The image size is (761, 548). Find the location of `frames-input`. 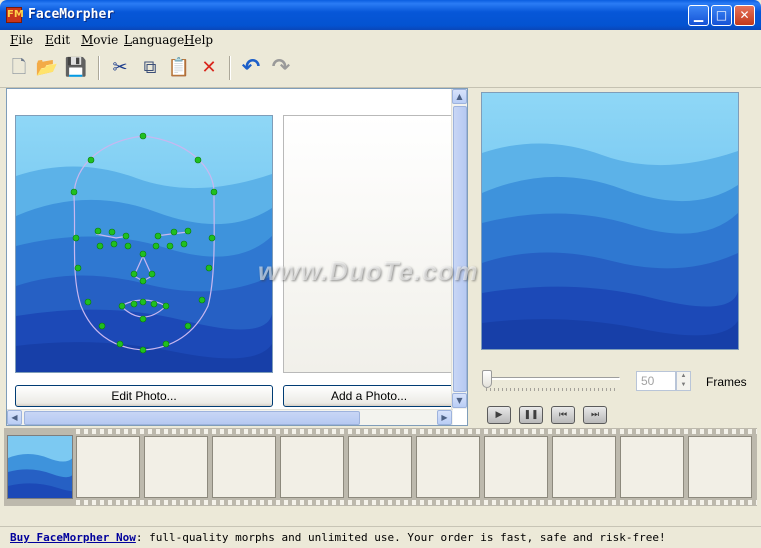

frames-input is located at coordinates (656, 381).